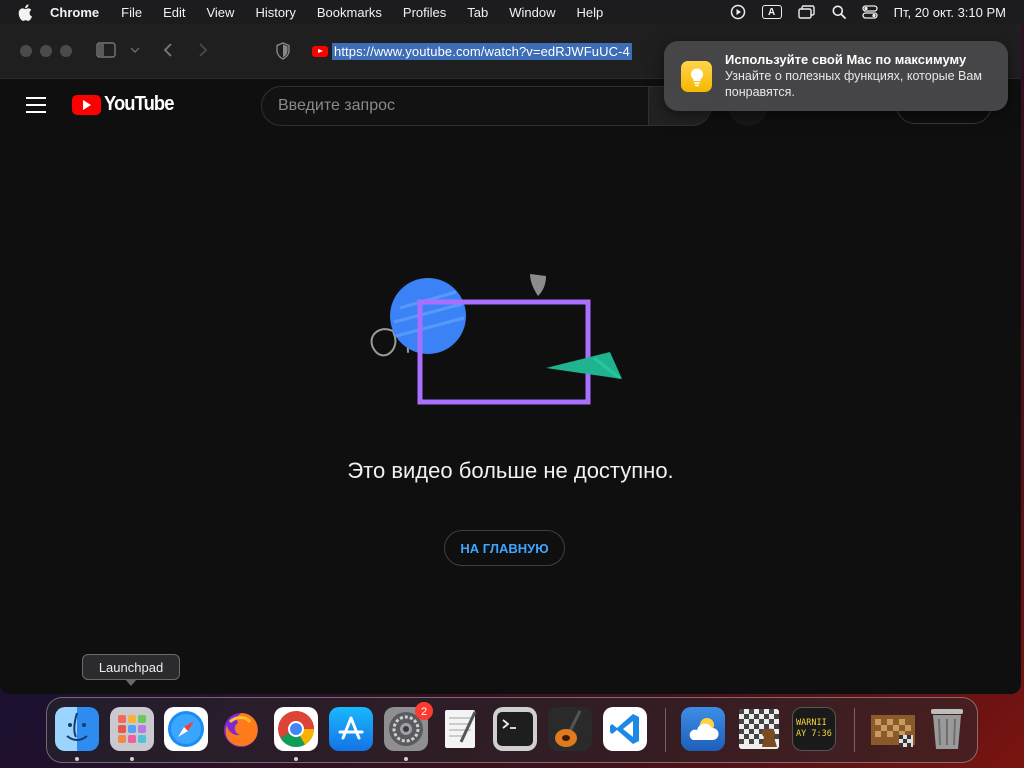 This screenshot has height=768, width=1024. What do you see at coordinates (349, 12) in the screenshot?
I see `menu-bookmarks: Bookmarks` at bounding box center [349, 12].